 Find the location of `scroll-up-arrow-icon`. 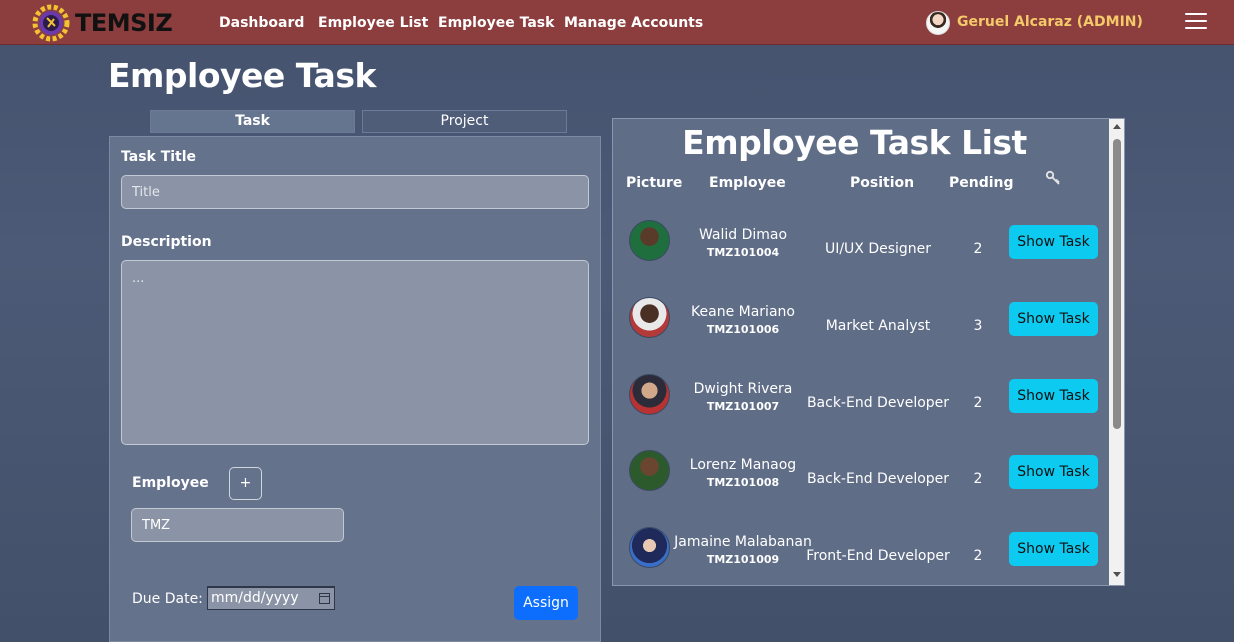

scroll-up-arrow-icon is located at coordinates (1117, 126).